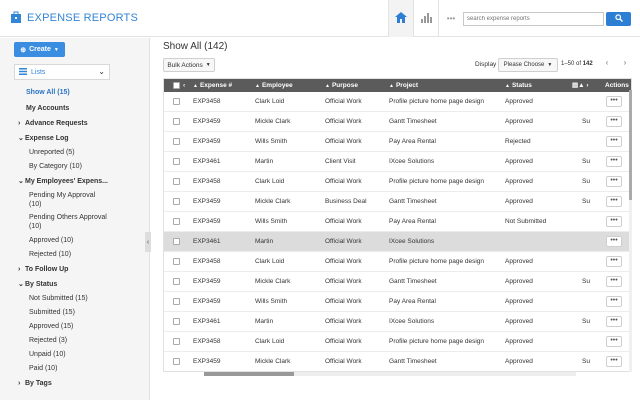 The width and height of the screenshot is (640, 400). What do you see at coordinates (264, 241) in the screenshot?
I see `cell-employee: Martin` at bounding box center [264, 241].